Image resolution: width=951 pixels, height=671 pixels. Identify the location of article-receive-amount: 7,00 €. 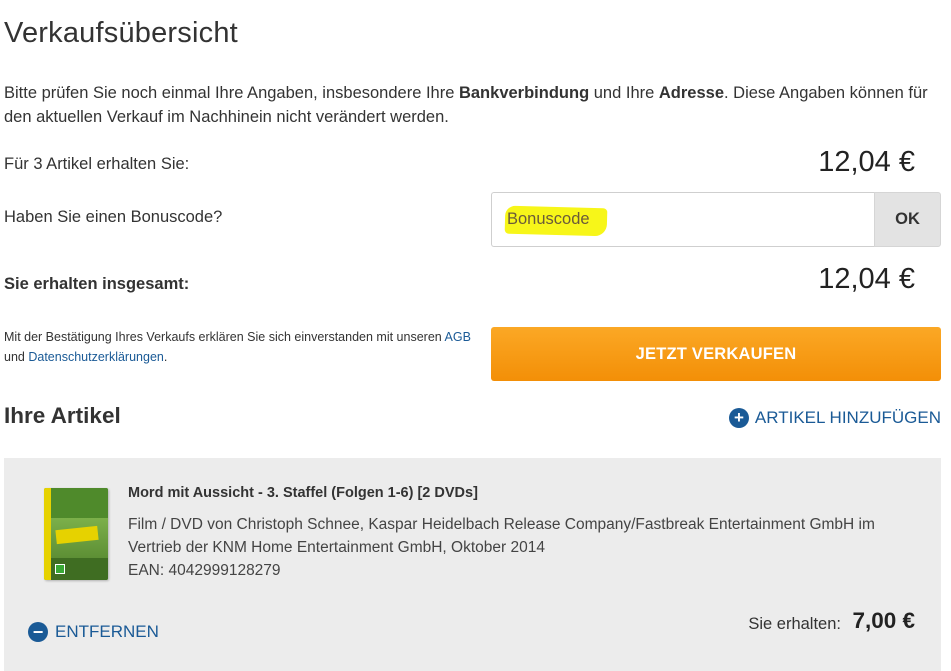
(883, 620).